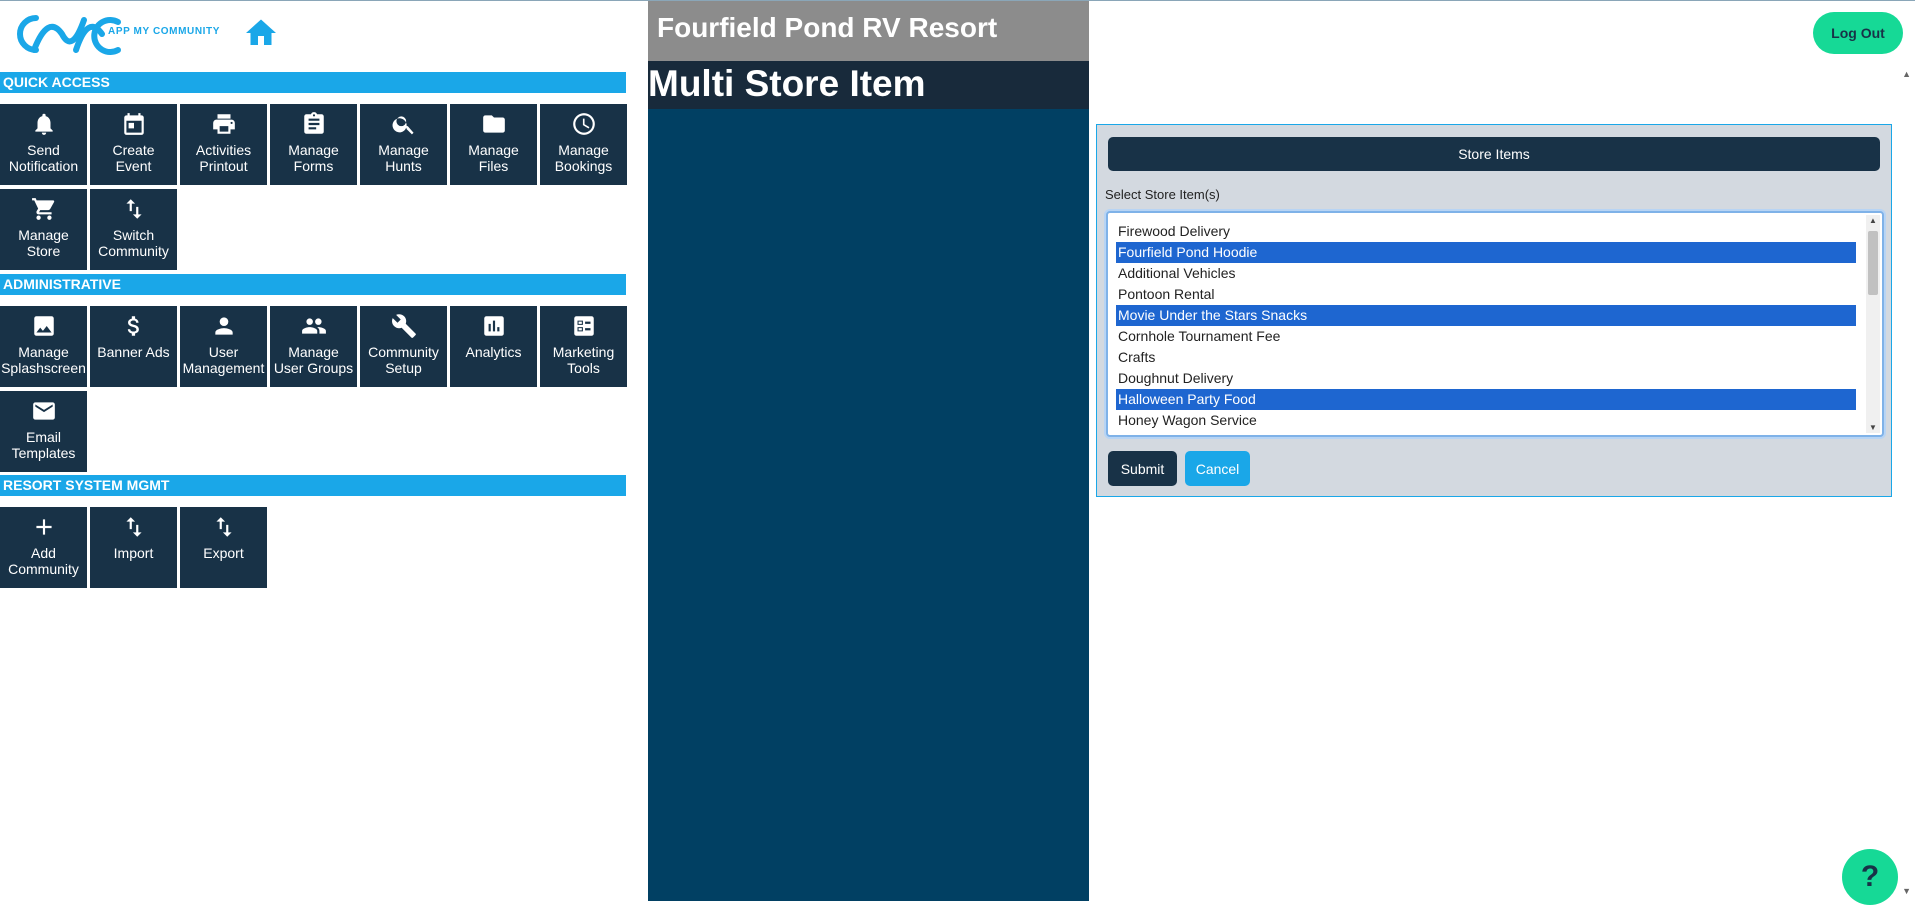 This screenshot has height=919, width=1915. What do you see at coordinates (584, 326) in the screenshot?
I see `checklist-icon` at bounding box center [584, 326].